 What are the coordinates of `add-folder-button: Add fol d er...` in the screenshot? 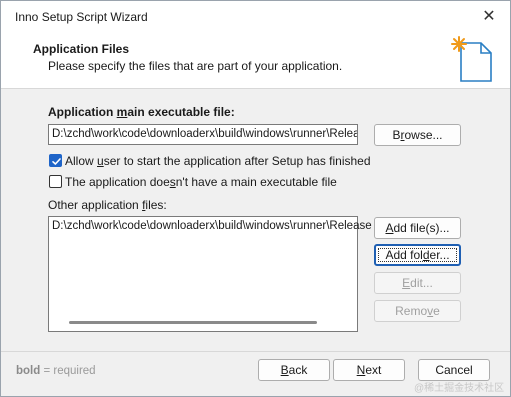 It's located at (417, 255).